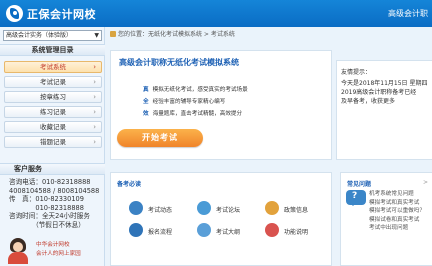  I want to click on tips-title: 友情提示：, so click(356, 72).